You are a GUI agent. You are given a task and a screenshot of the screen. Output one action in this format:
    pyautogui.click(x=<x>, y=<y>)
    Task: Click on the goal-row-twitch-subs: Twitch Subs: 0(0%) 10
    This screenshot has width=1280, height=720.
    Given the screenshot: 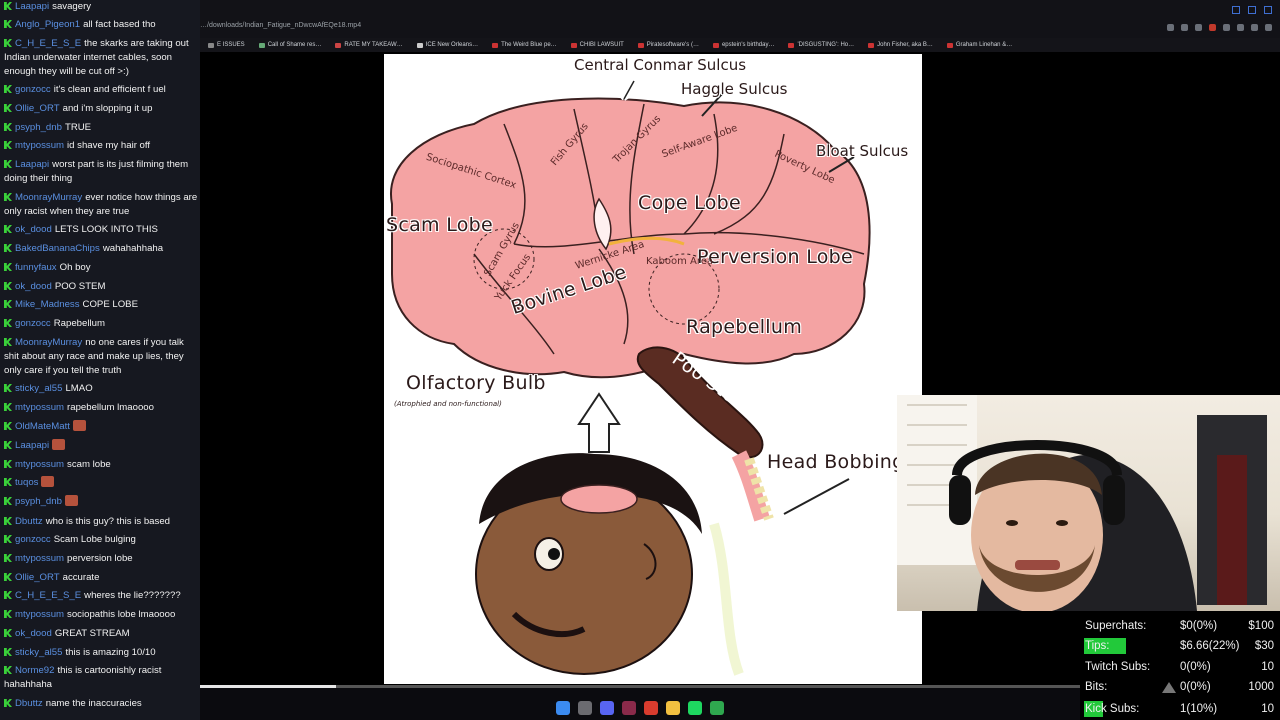 What is the action you would take?
    pyautogui.click(x=1180, y=667)
    